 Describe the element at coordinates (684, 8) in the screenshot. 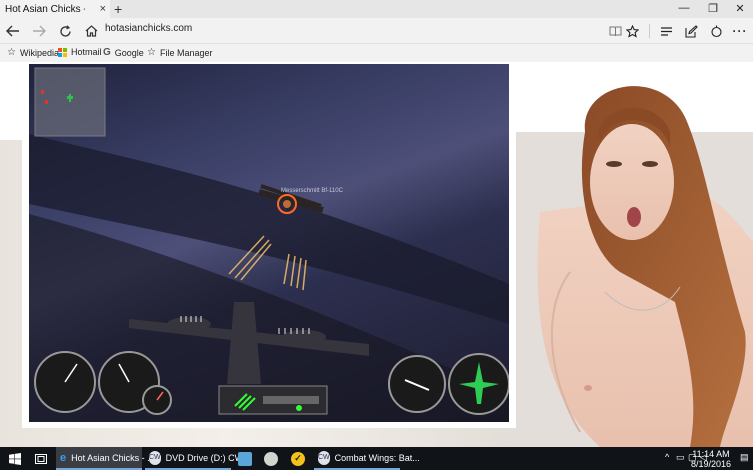

I see `minimize-button: —` at that location.